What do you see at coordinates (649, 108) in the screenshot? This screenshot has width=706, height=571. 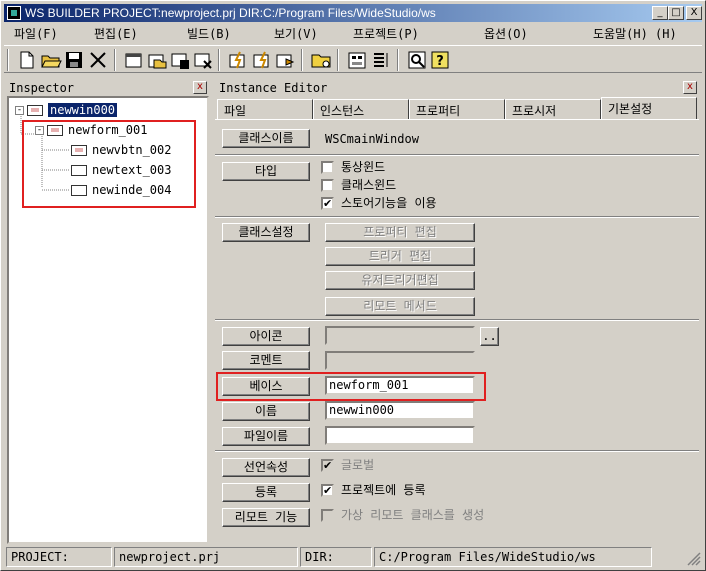 I see `tab-settings: 기본설정` at bounding box center [649, 108].